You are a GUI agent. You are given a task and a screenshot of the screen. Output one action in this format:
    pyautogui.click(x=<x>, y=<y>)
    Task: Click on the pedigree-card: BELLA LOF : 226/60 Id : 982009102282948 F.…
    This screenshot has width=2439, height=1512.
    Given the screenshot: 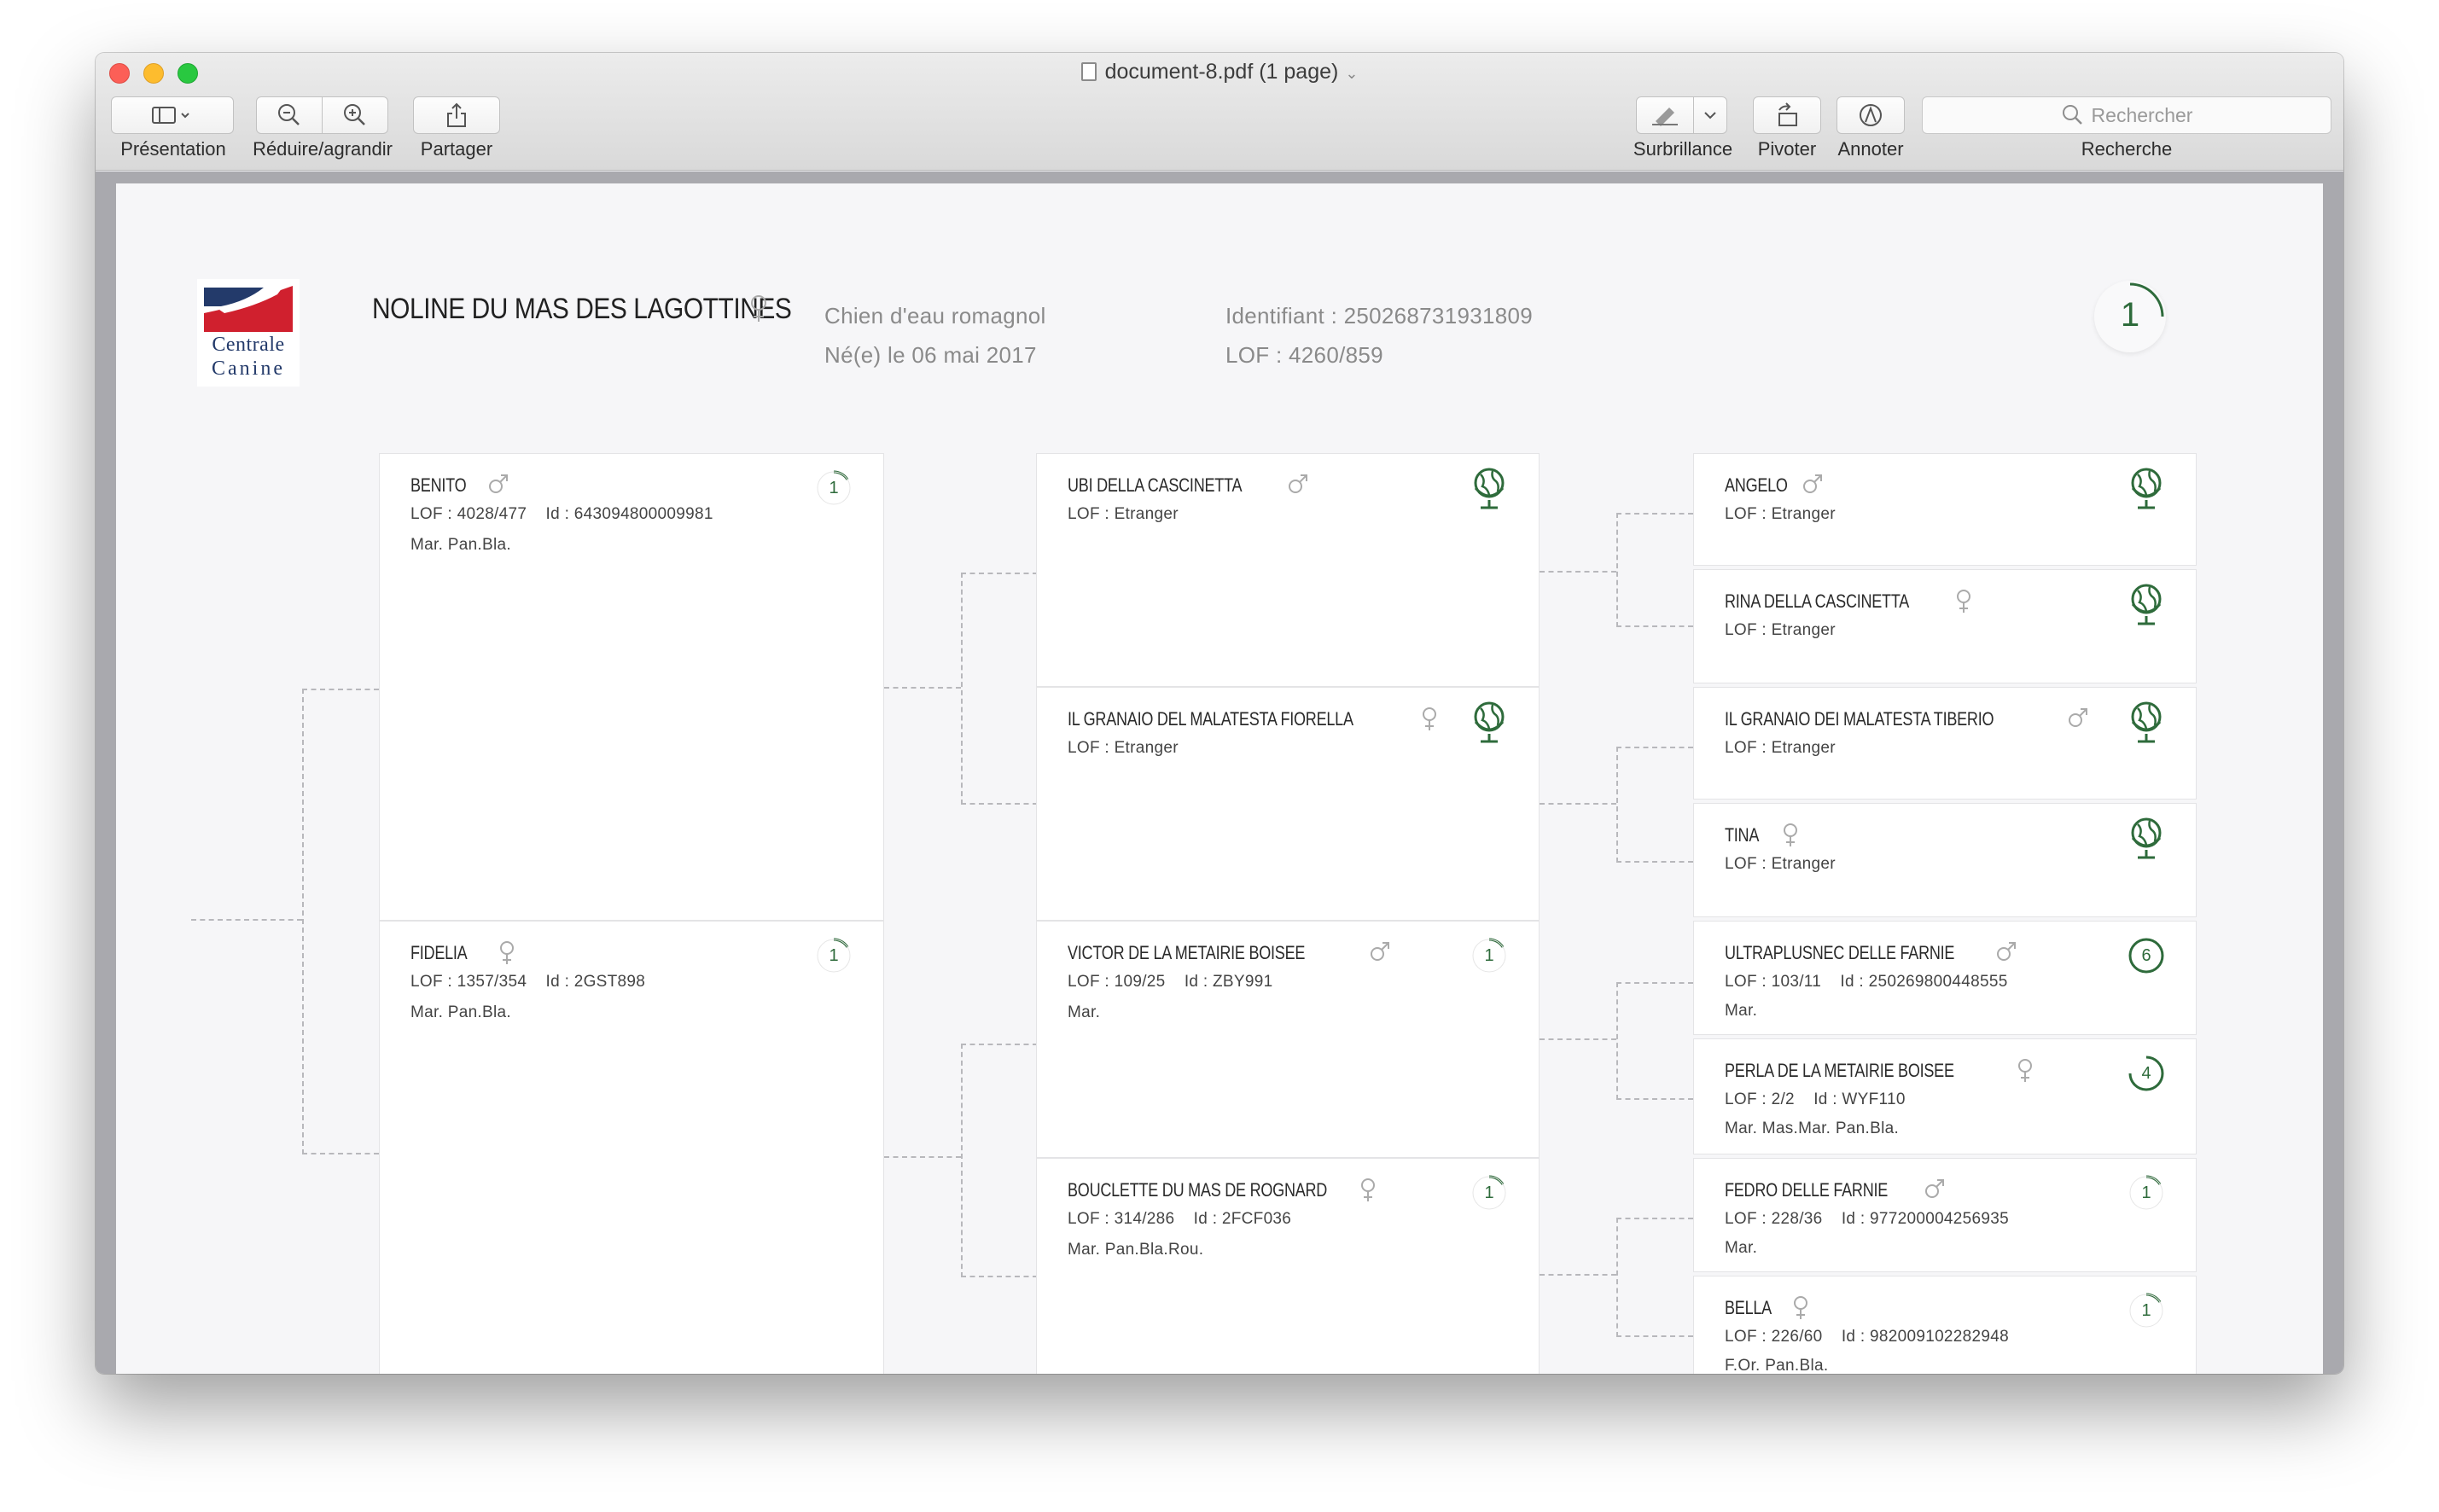 What is the action you would take?
    pyautogui.click(x=1945, y=1325)
    